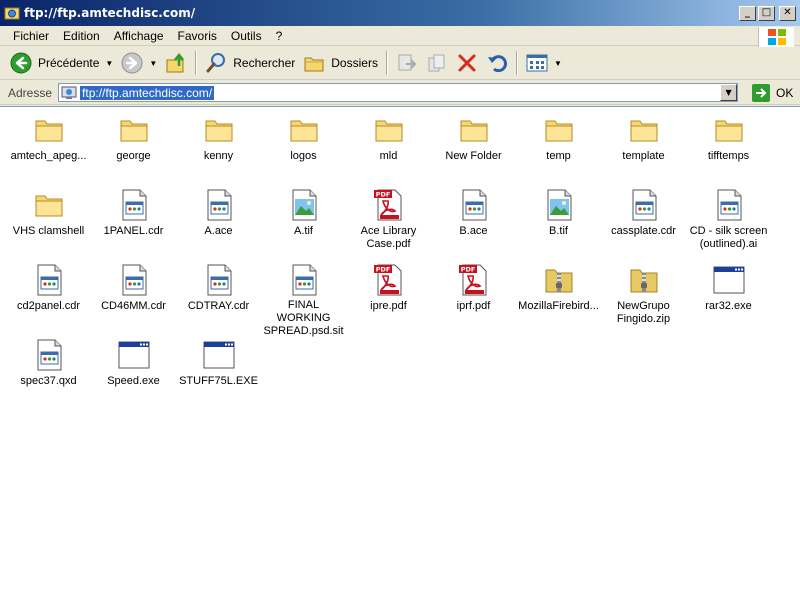  Describe the element at coordinates (133, 306) in the screenshot. I see `file-name: CD46MM.cdr` at that location.